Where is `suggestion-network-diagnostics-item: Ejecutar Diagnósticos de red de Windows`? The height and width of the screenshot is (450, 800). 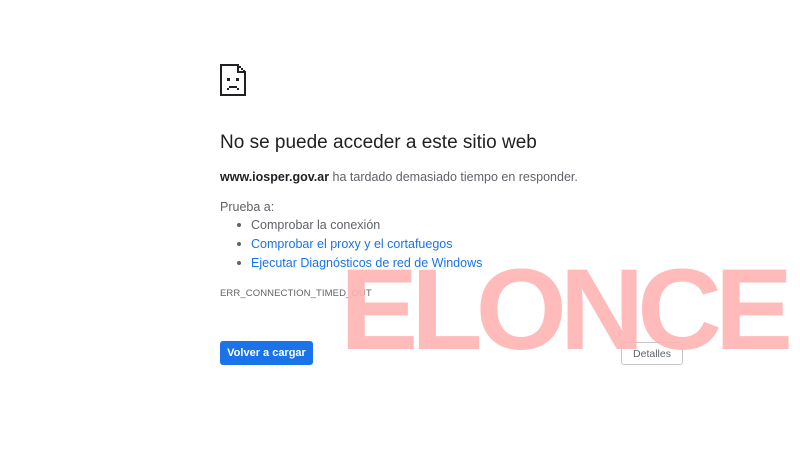
suggestion-network-diagnostics-item: Ejecutar Diagnósticos de red de Windows is located at coordinates (359, 263).